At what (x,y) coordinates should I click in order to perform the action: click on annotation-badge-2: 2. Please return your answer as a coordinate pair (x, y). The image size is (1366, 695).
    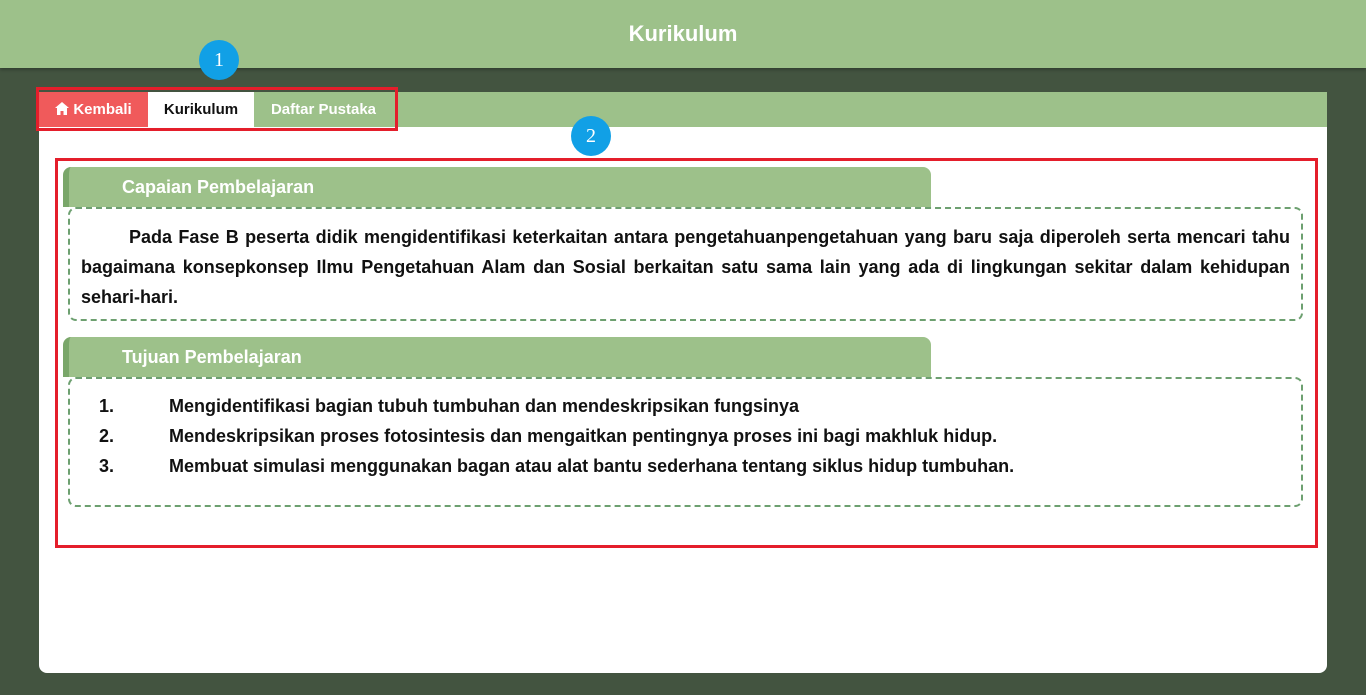
    Looking at the image, I should click on (591, 136).